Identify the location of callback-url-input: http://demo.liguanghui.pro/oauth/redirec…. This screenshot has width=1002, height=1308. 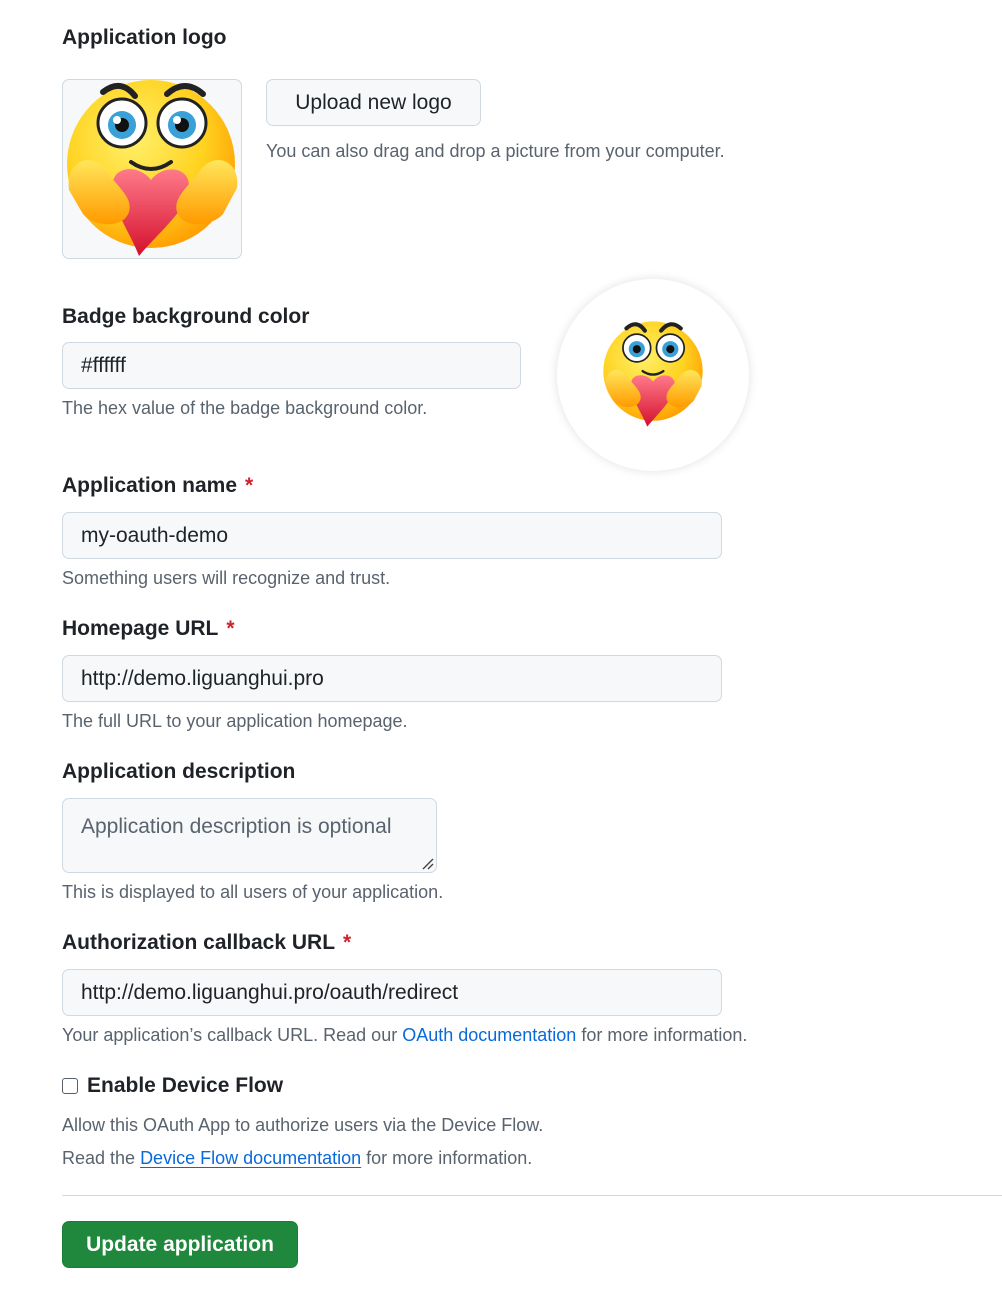
(392, 992).